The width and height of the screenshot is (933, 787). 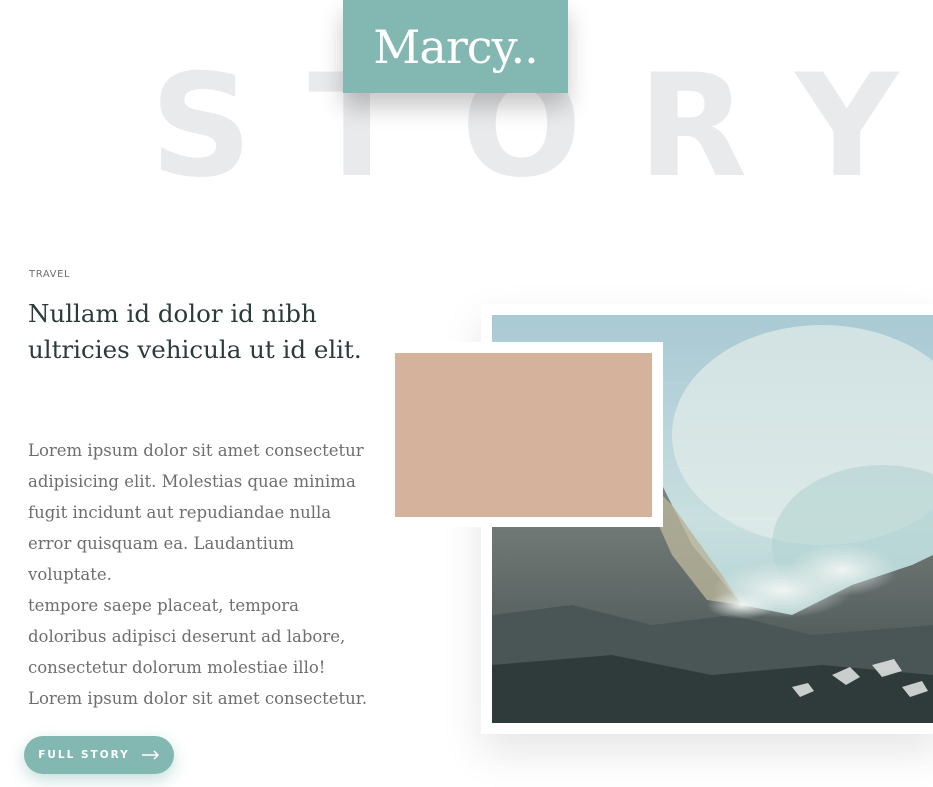 What do you see at coordinates (150, 755) in the screenshot?
I see `arrow-right-icon` at bounding box center [150, 755].